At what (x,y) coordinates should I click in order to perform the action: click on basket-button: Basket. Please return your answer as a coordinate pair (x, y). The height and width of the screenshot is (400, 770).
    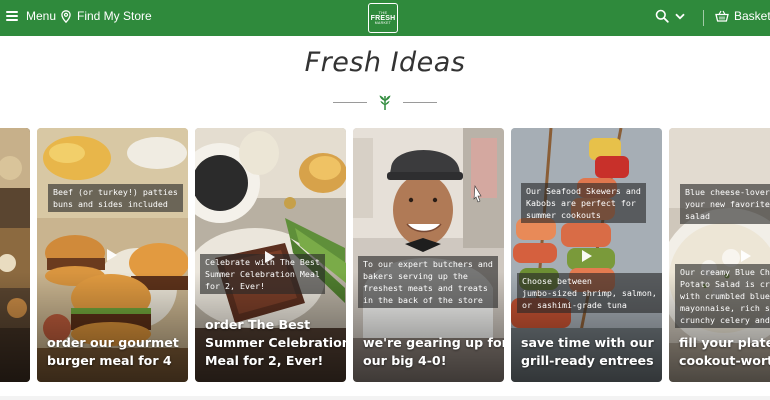
    Looking at the image, I should click on (742, 16).